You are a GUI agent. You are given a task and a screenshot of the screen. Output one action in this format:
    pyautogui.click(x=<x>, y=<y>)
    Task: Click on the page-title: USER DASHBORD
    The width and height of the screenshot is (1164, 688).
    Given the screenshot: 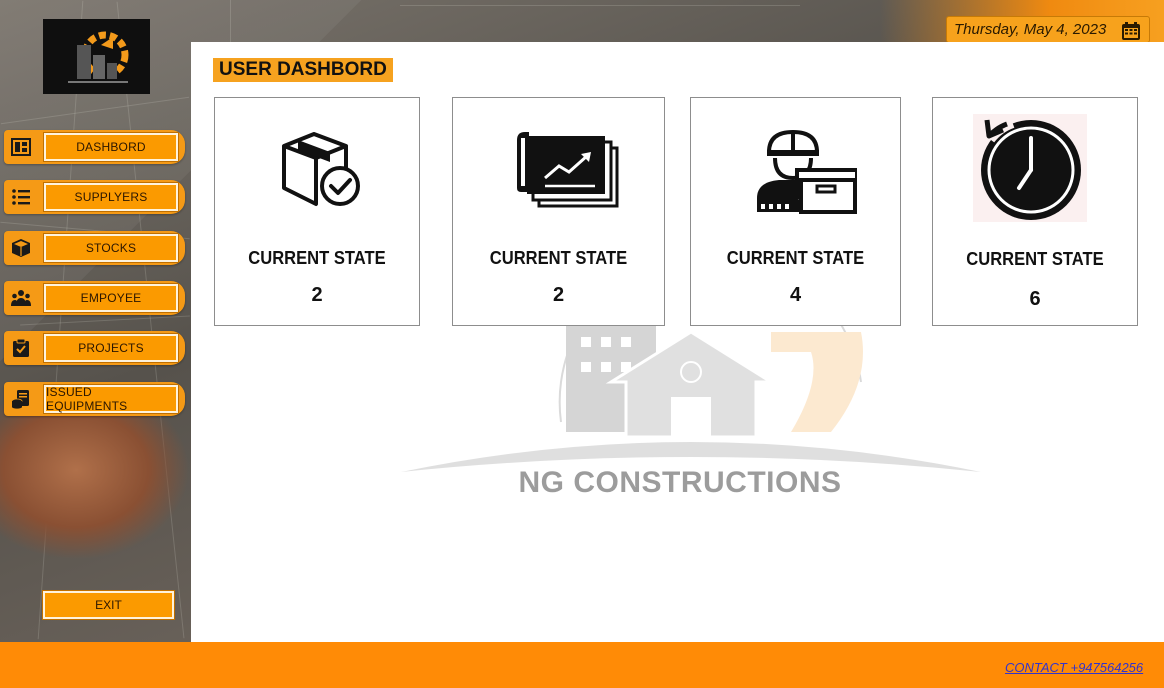 What is the action you would take?
    pyautogui.click(x=303, y=70)
    